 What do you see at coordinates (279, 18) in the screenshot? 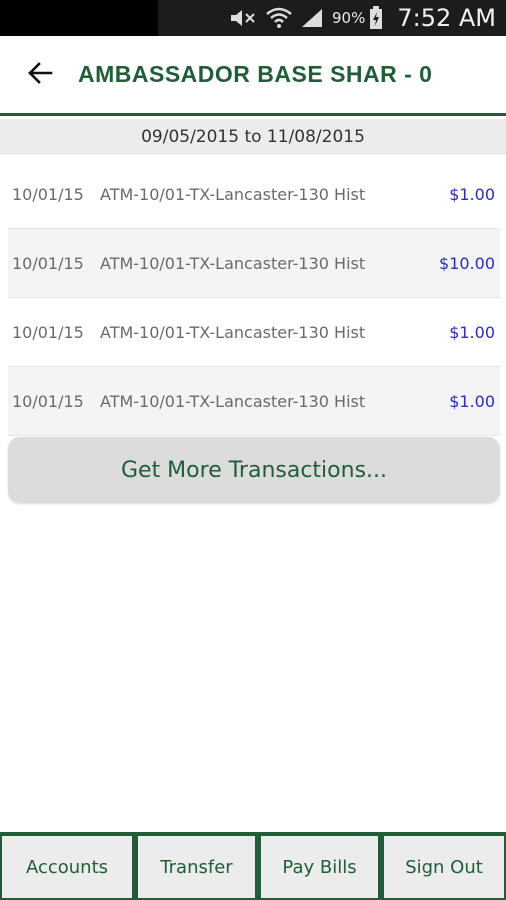
I see `wifi-icon` at bounding box center [279, 18].